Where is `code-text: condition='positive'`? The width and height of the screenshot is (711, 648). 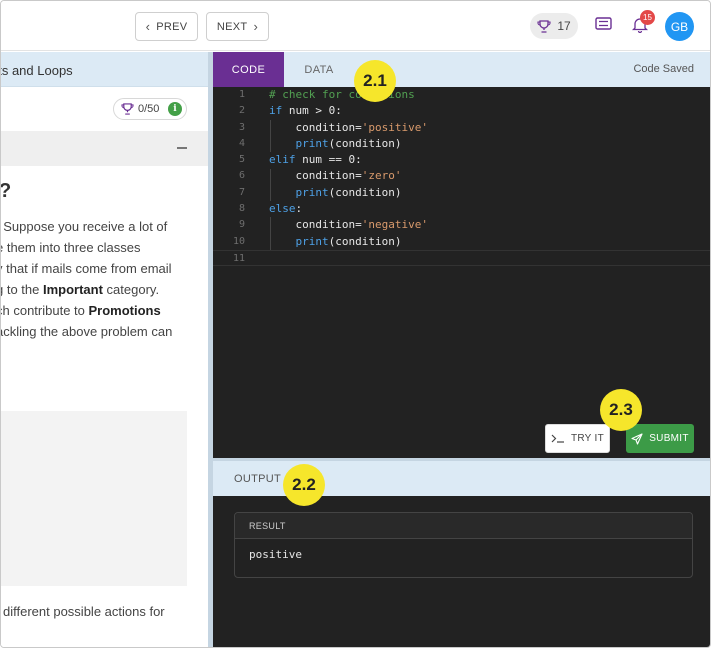 code-text: condition='positive' is located at coordinates (348, 128).